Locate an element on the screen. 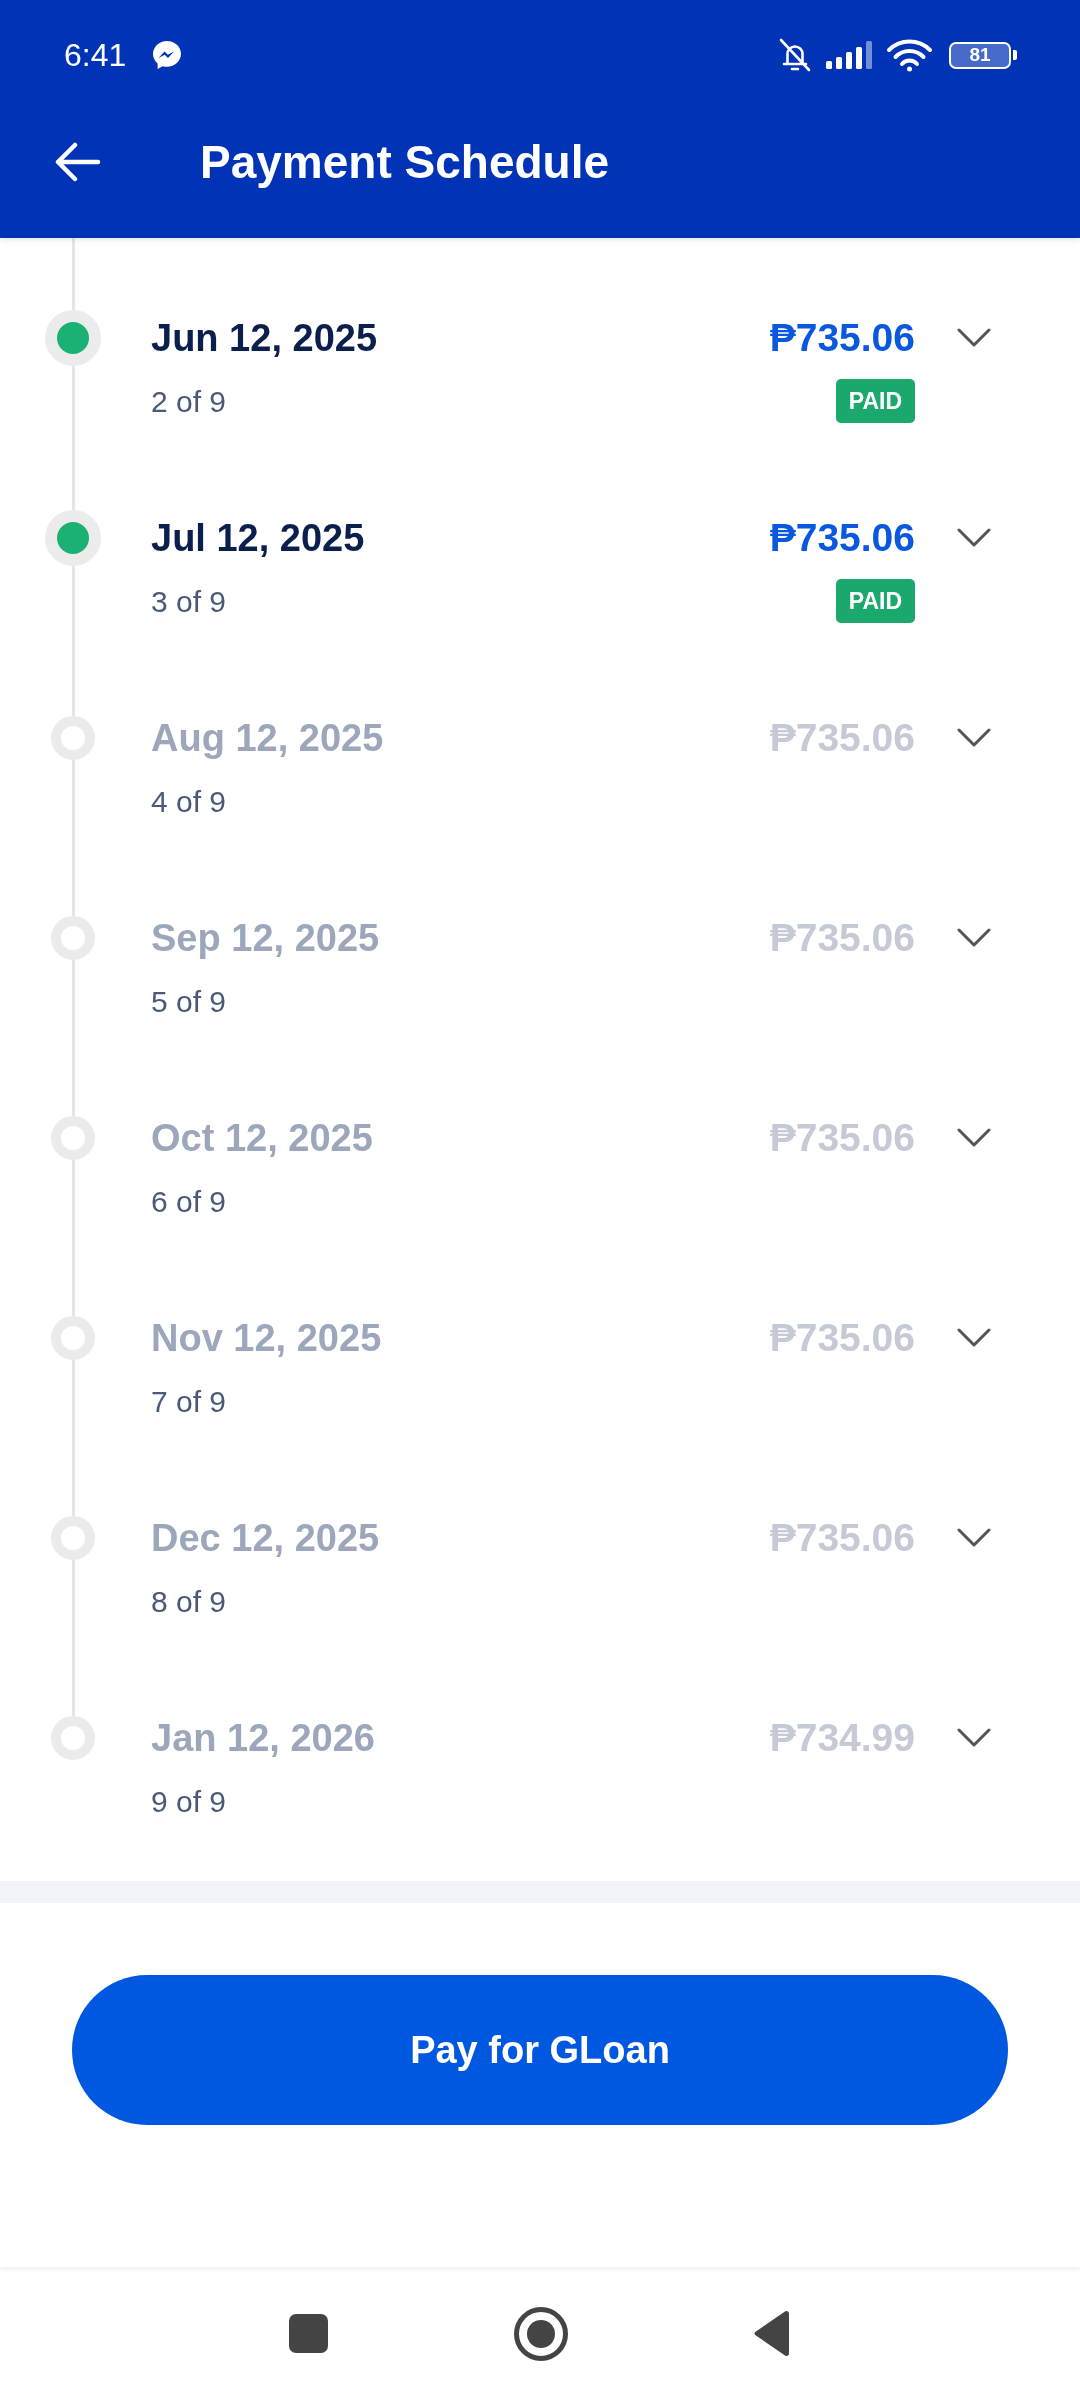 Image resolution: width=1080 pixels, height=2400 pixels. due-date: Jun 12, 2025 is located at coordinates (264, 338).